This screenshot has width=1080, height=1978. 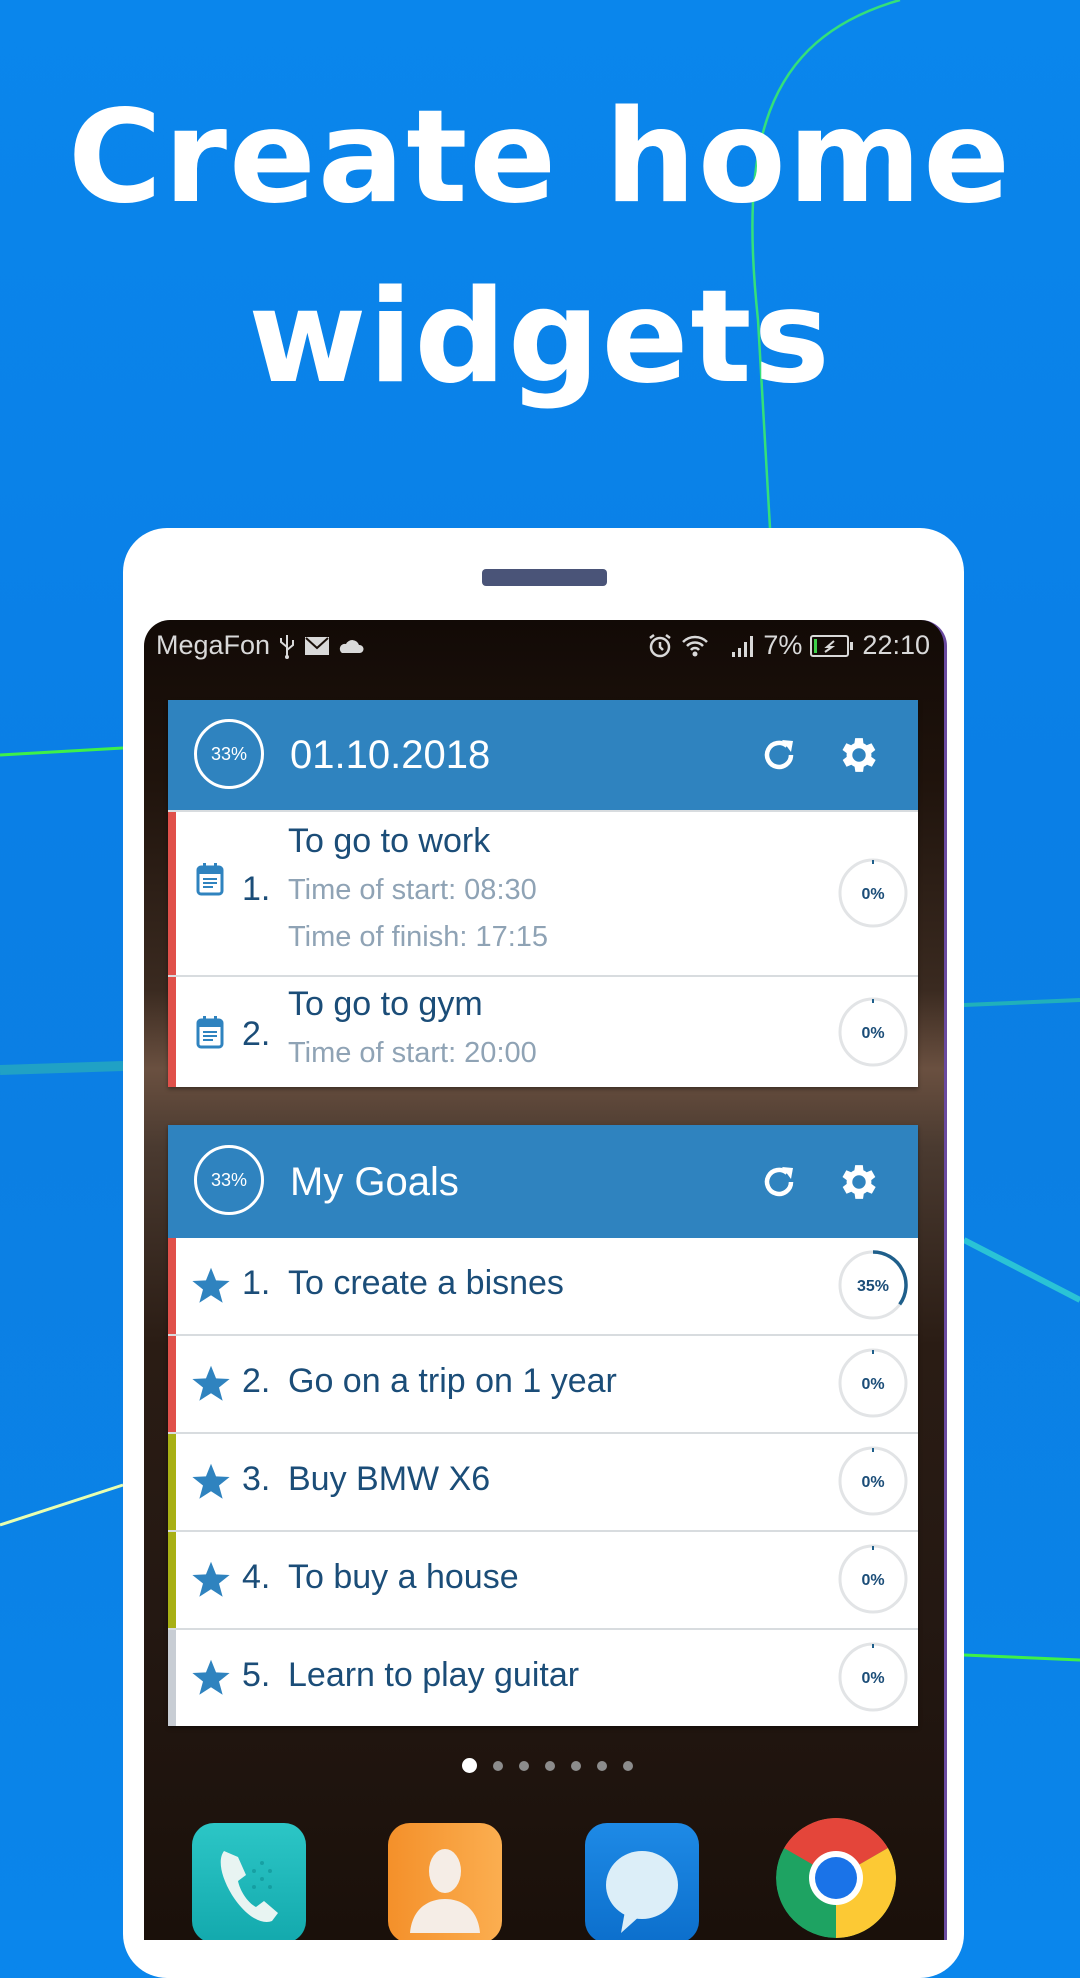 I want to click on dock-phone, so click(x=249, y=1881).